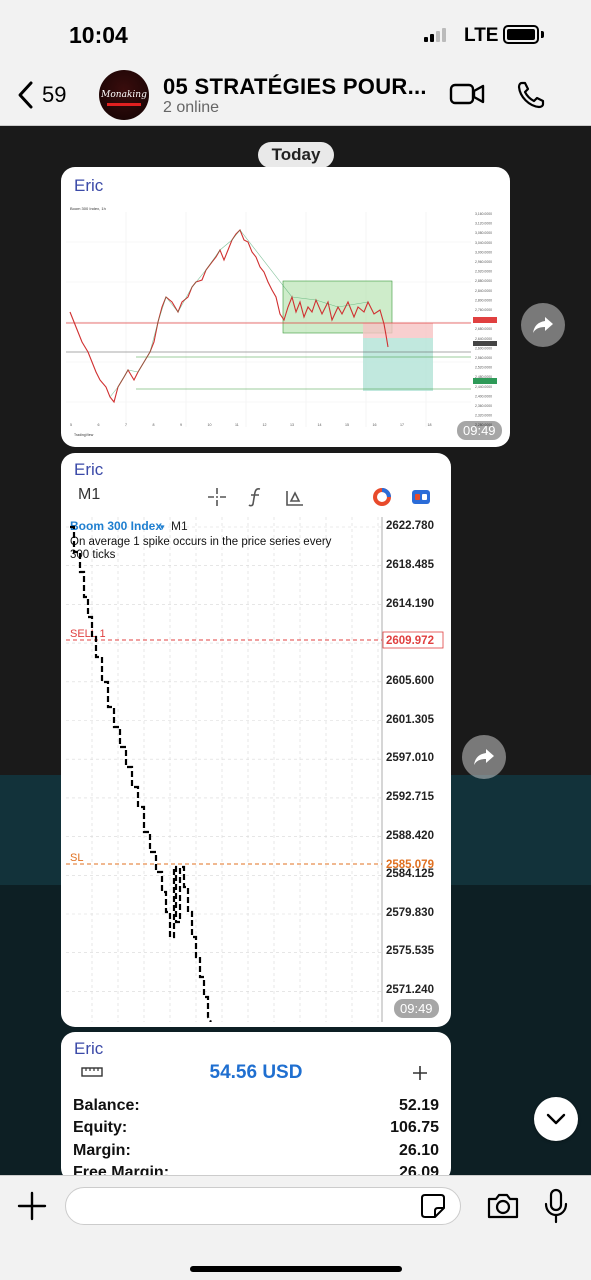 This screenshot has height=1280, width=591. I want to click on price-level-label: 2,920.0000, so click(483, 272).